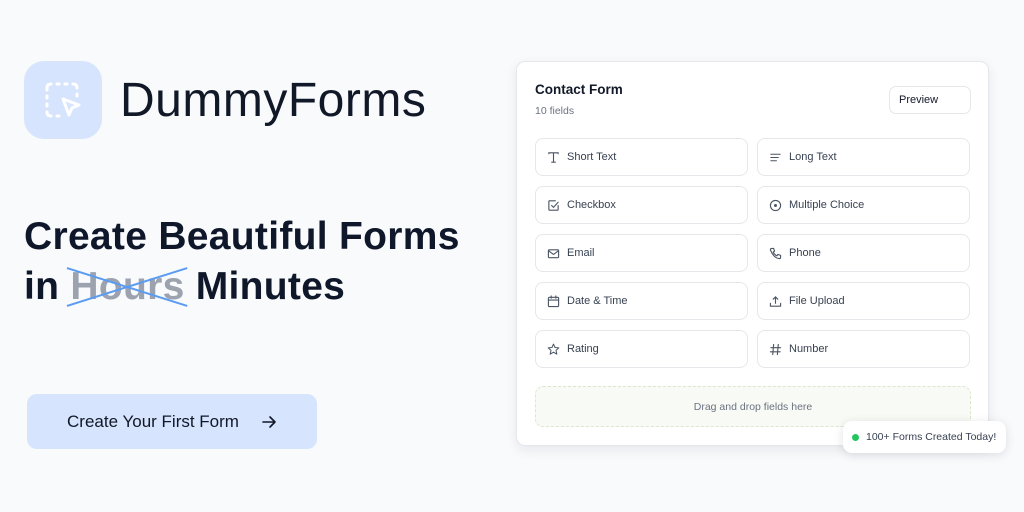 Image resolution: width=1024 pixels, height=512 pixels. I want to click on struck-word: Hours, so click(127, 287).